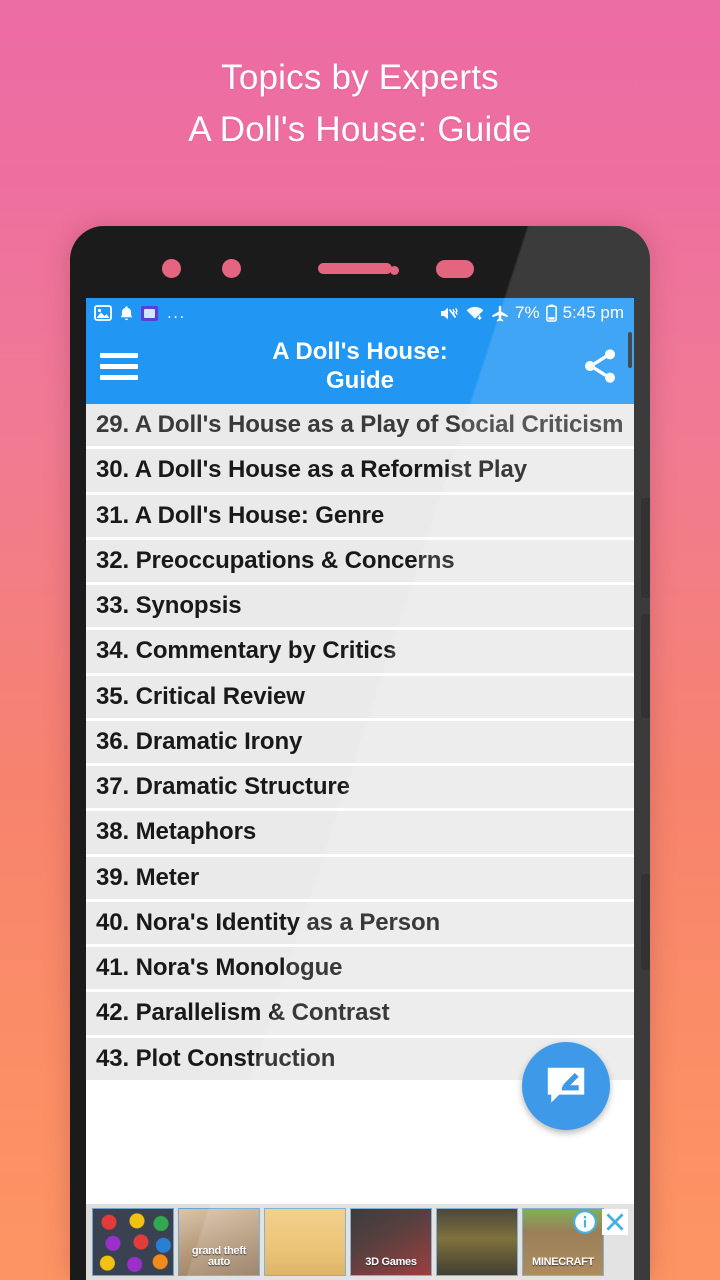 The width and height of the screenshot is (720, 1280). I want to click on candy-crush-ad-thumbnail, so click(133, 1242).